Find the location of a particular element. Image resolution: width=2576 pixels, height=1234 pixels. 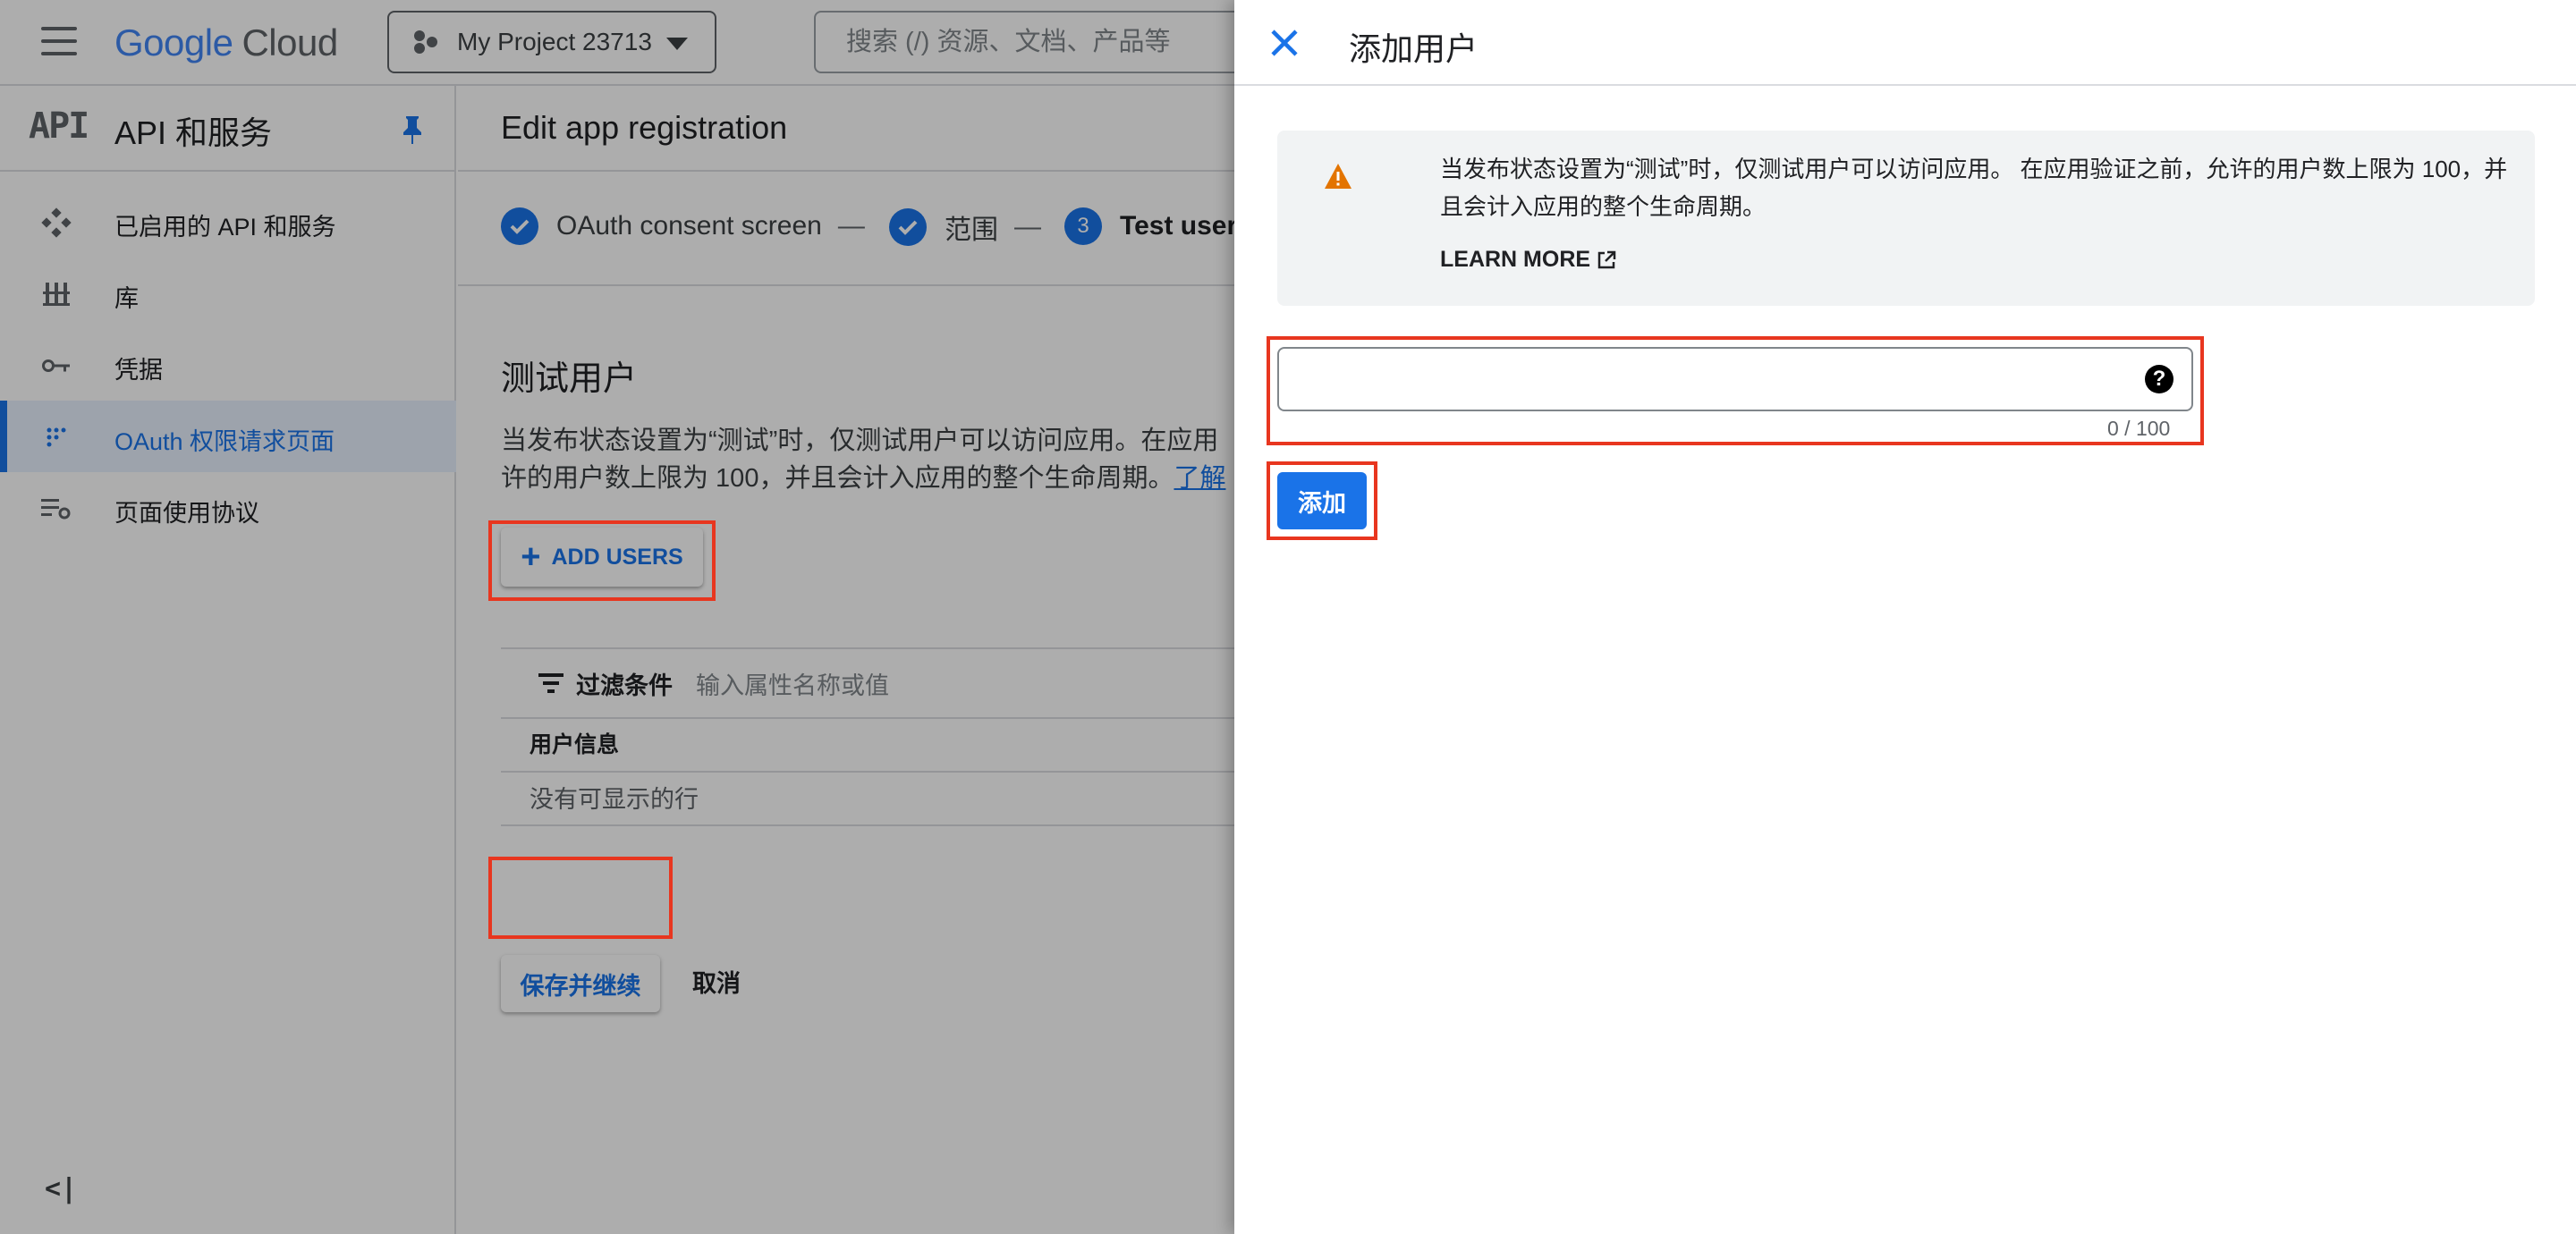

highlight-save-continue is located at coordinates (580, 898).